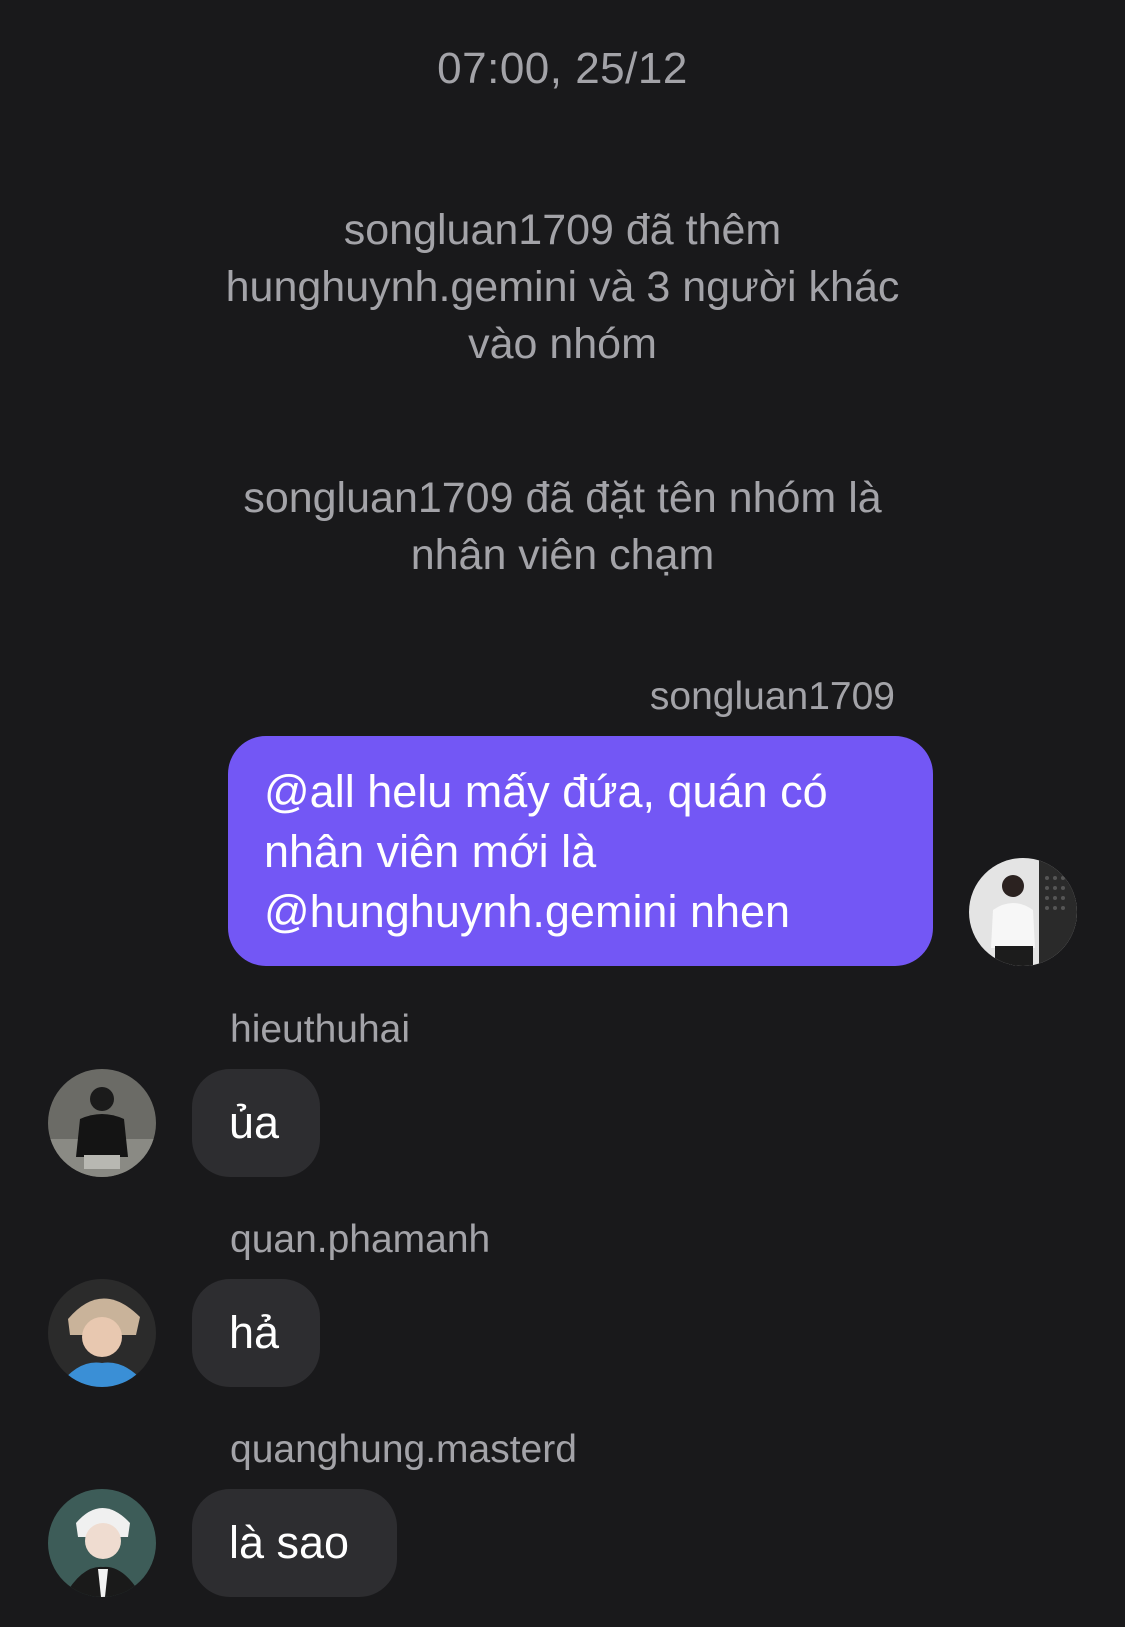  I want to click on conversation-timestamp: 07:00, 25/12, so click(562, 68).